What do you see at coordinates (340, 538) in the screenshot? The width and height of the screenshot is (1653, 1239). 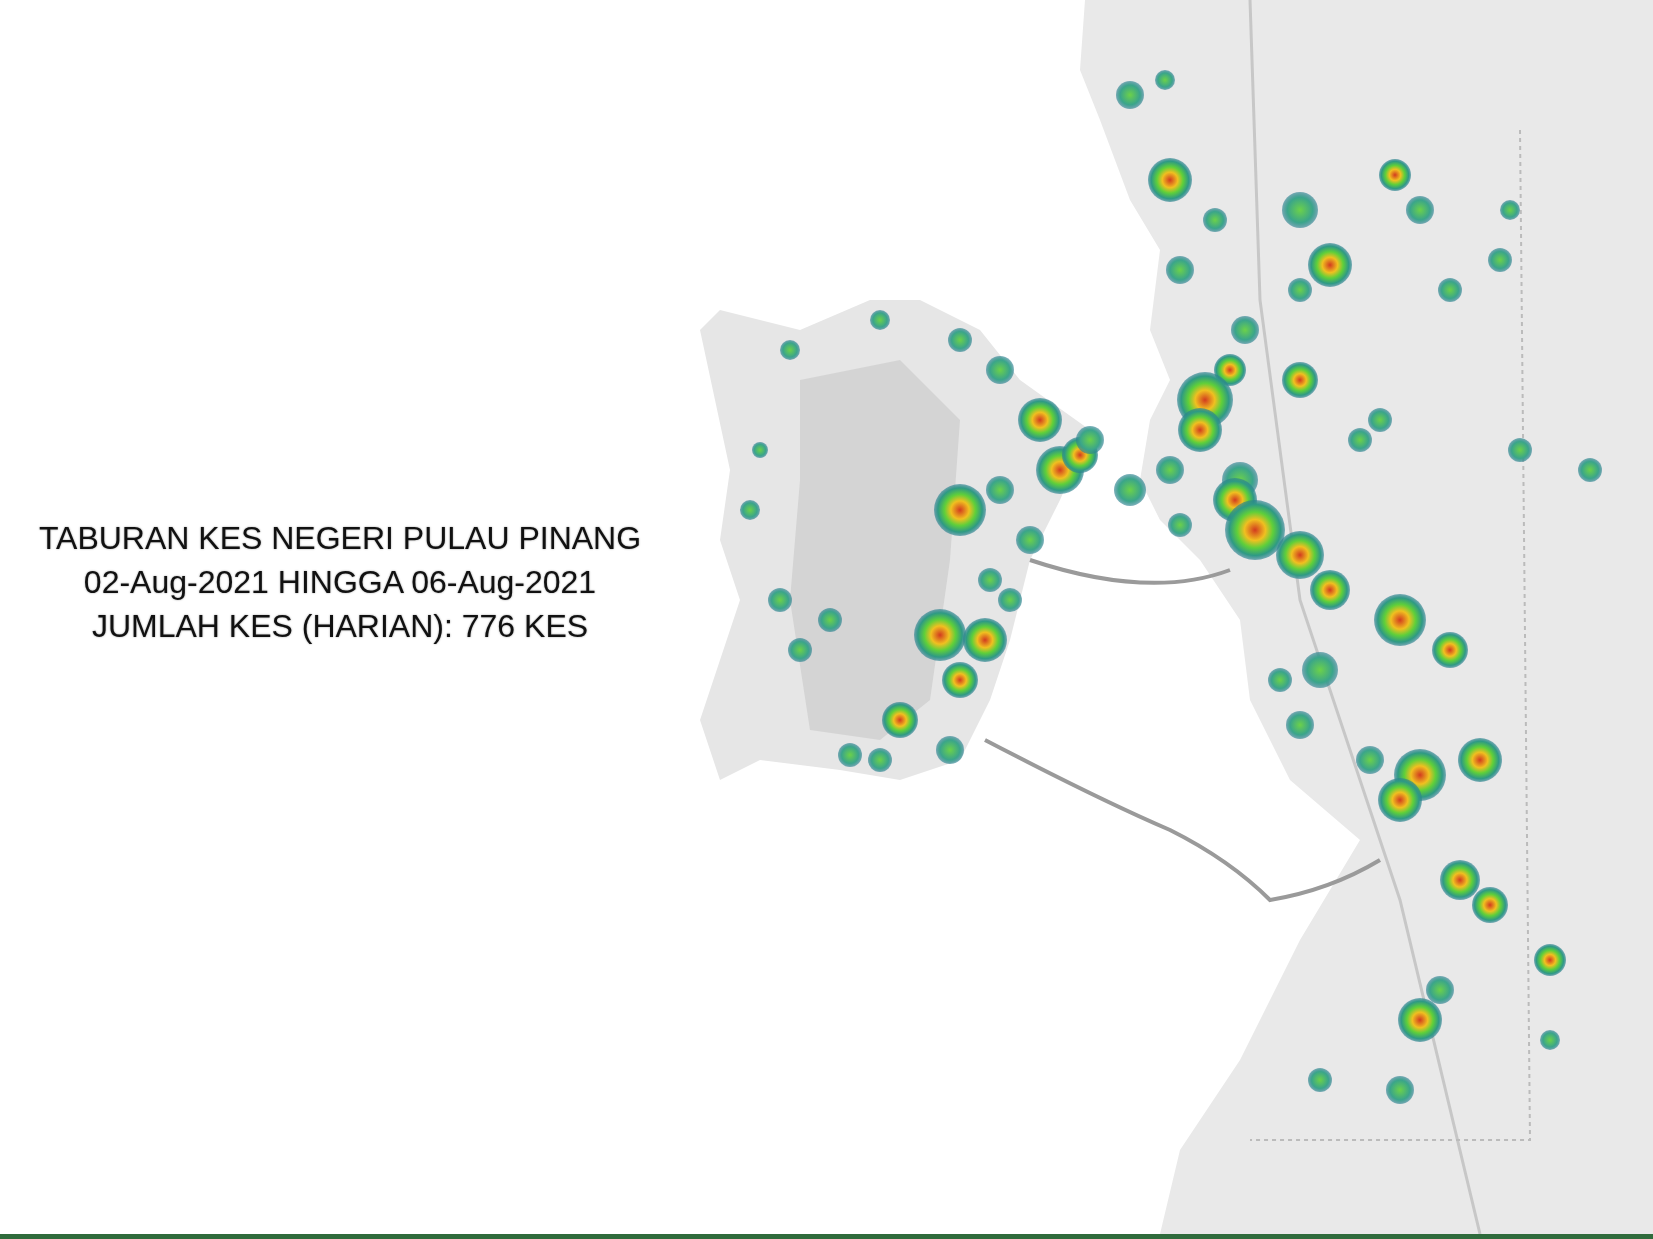 I see `map-title-line: TABURAN KES NEGERI PULAU PINANG` at bounding box center [340, 538].